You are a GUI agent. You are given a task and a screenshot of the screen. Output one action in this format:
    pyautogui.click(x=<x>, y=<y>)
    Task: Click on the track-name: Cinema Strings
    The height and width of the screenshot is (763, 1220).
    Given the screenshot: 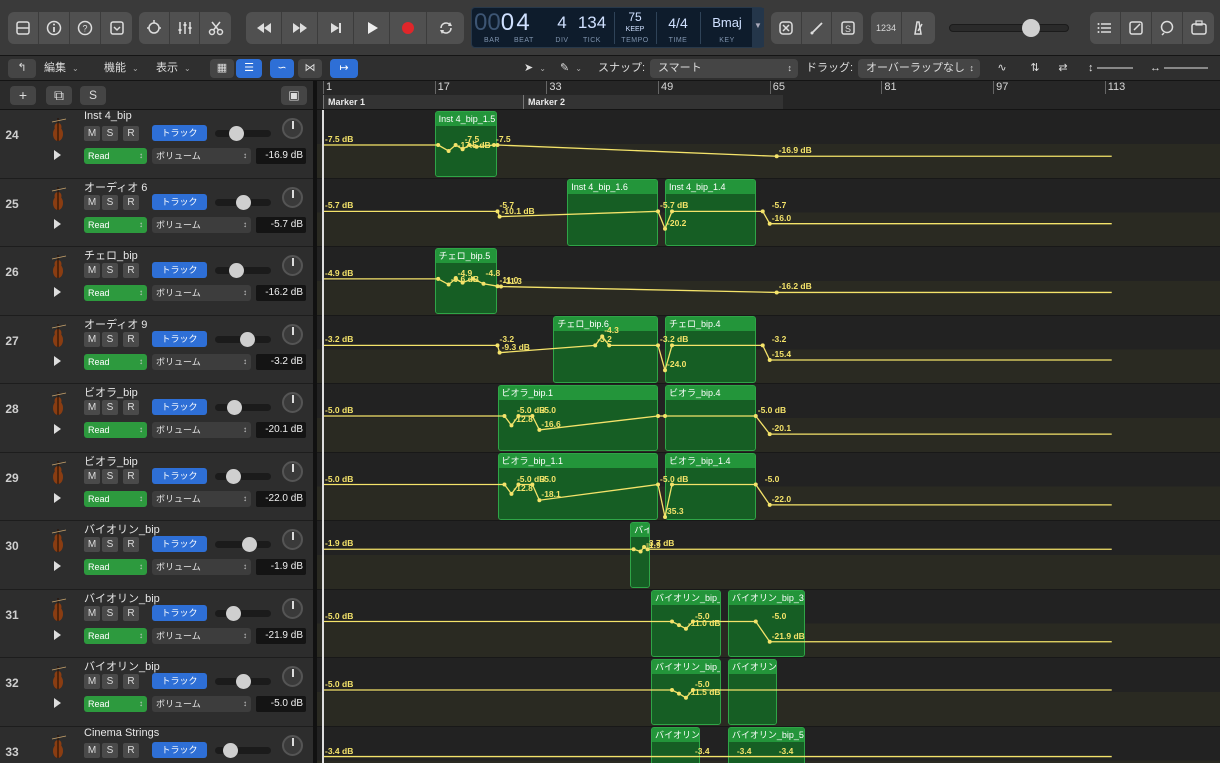 What is the action you would take?
    pyautogui.click(x=121, y=733)
    